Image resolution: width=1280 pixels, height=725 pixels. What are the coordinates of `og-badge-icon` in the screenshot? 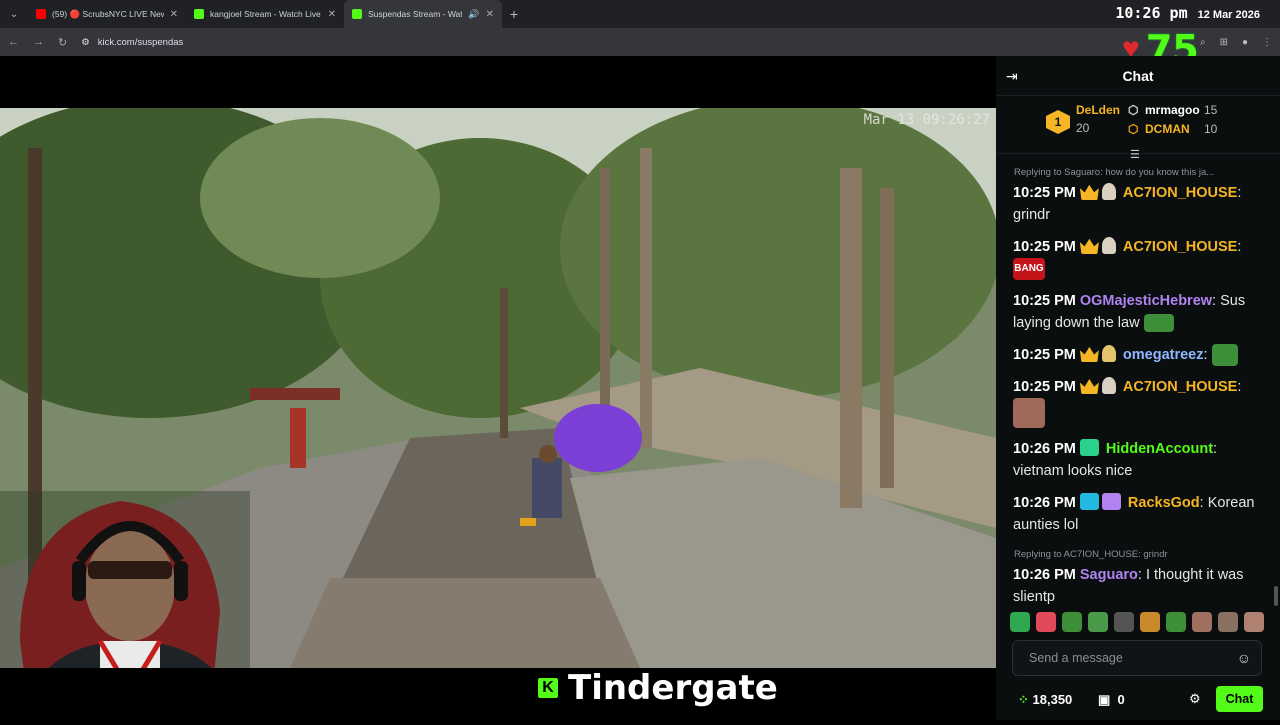 It's located at (1089, 502).